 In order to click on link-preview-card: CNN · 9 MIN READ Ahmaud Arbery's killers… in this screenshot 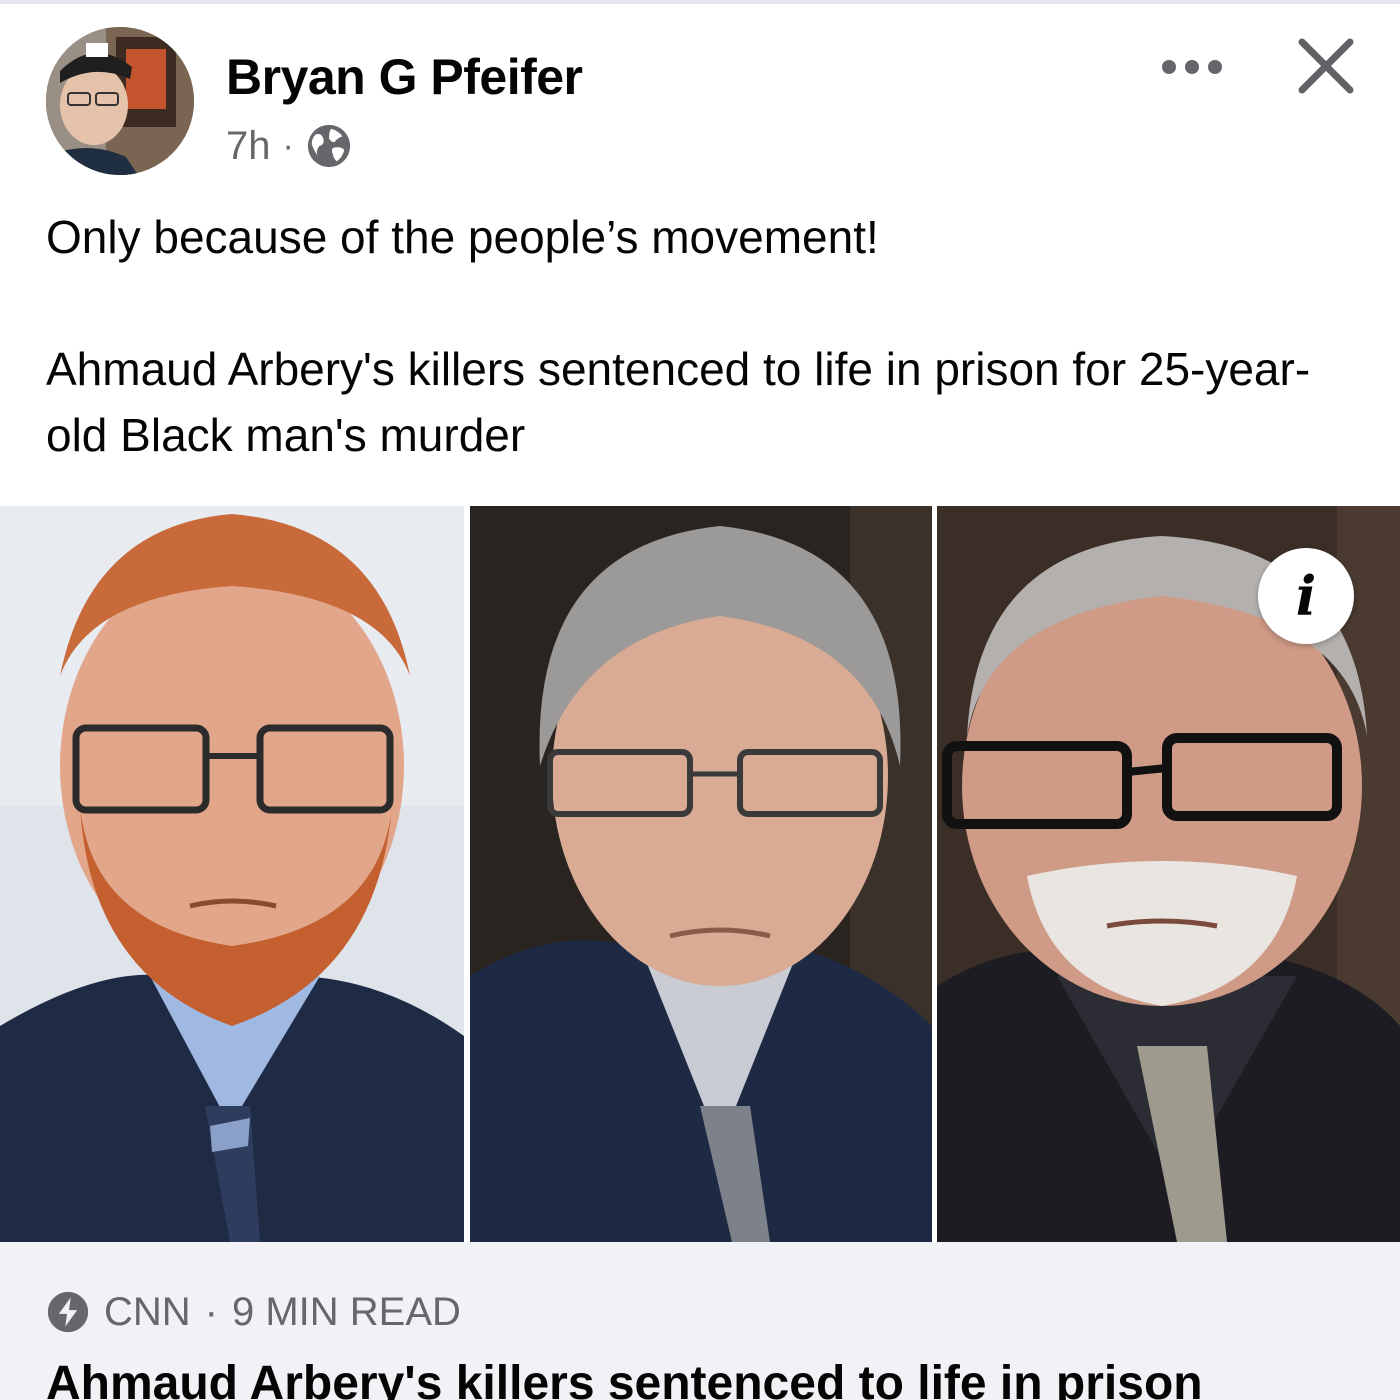, I will do `click(700, 1321)`.